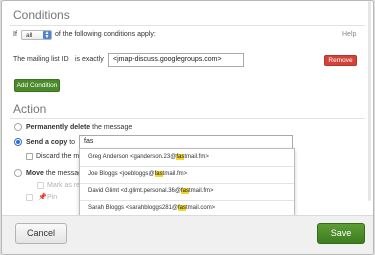 The image size is (375, 255). What do you see at coordinates (341, 233) in the screenshot?
I see `save-button: Save` at bounding box center [341, 233].